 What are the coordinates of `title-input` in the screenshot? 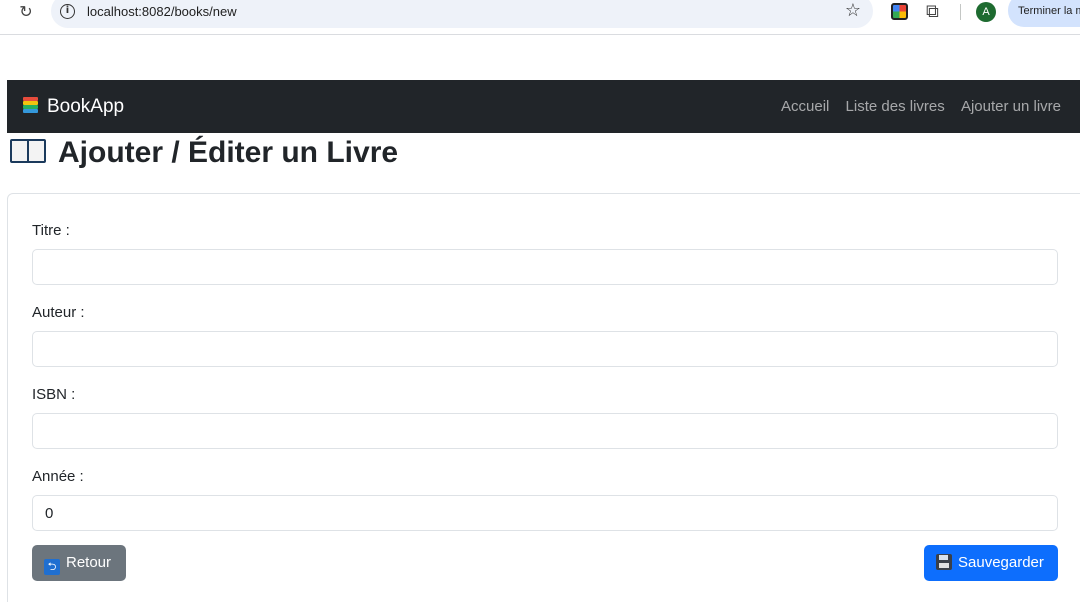 It's located at (545, 267).